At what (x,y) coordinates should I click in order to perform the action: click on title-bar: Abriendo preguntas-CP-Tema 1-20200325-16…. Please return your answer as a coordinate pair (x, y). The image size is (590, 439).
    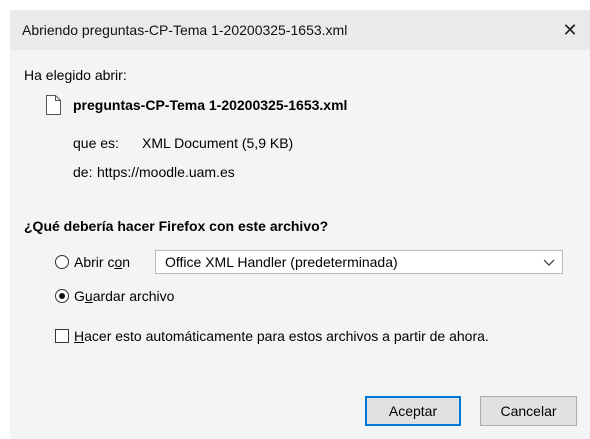
    Looking at the image, I should click on (300, 30).